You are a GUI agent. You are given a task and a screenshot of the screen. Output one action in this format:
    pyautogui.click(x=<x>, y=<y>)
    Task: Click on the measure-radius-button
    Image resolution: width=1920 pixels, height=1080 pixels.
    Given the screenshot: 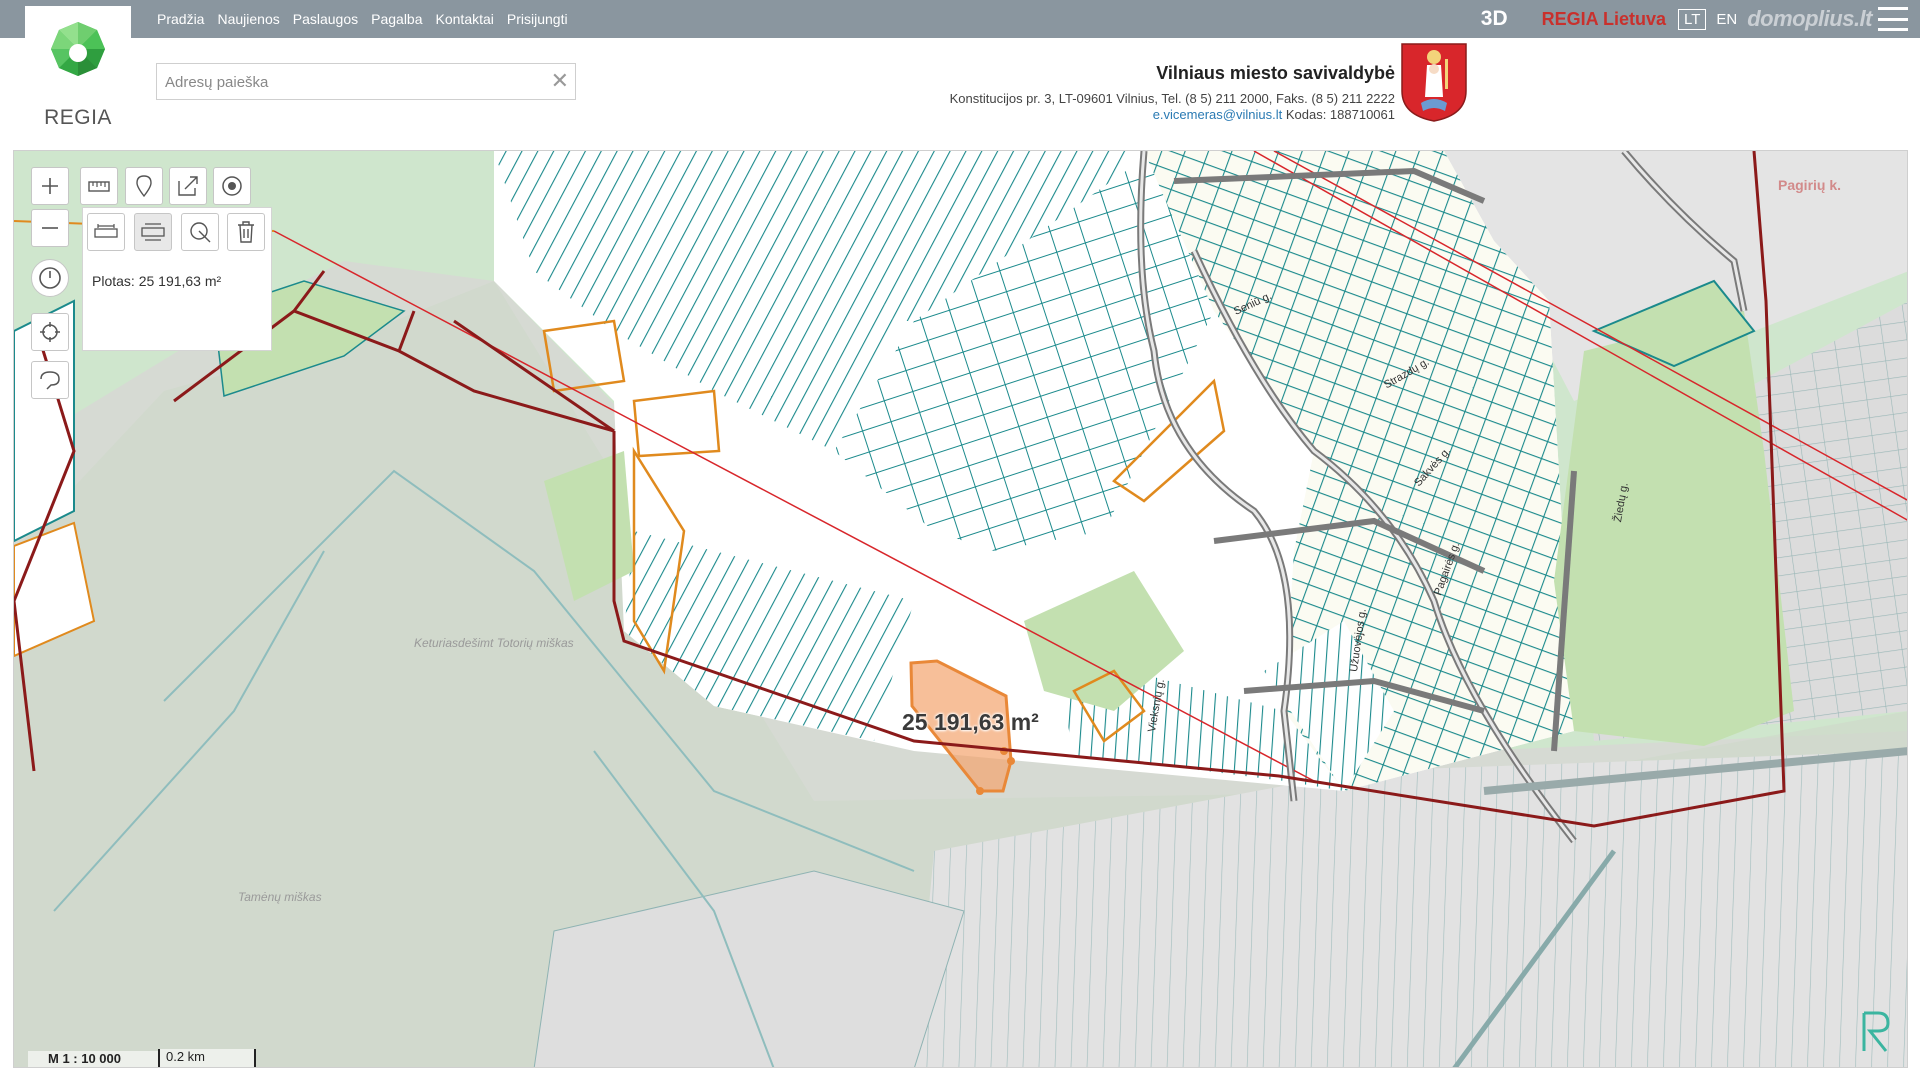 What is the action you would take?
    pyautogui.click(x=200, y=232)
    